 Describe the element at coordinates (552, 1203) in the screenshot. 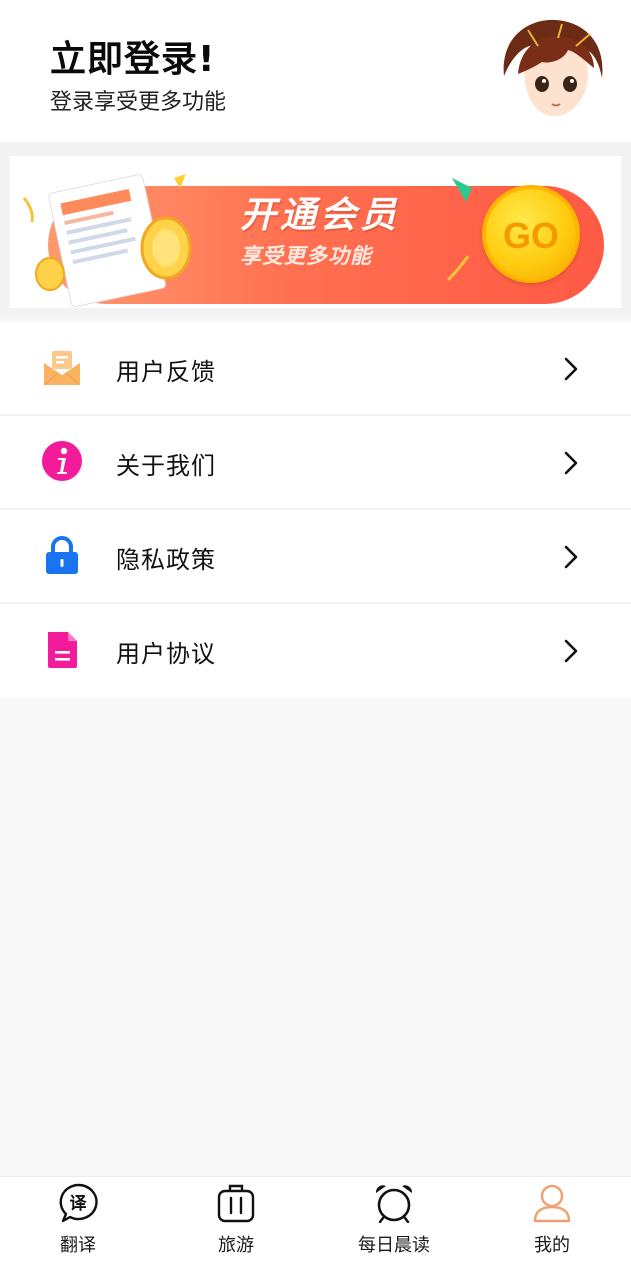

I see `person-icon` at that location.